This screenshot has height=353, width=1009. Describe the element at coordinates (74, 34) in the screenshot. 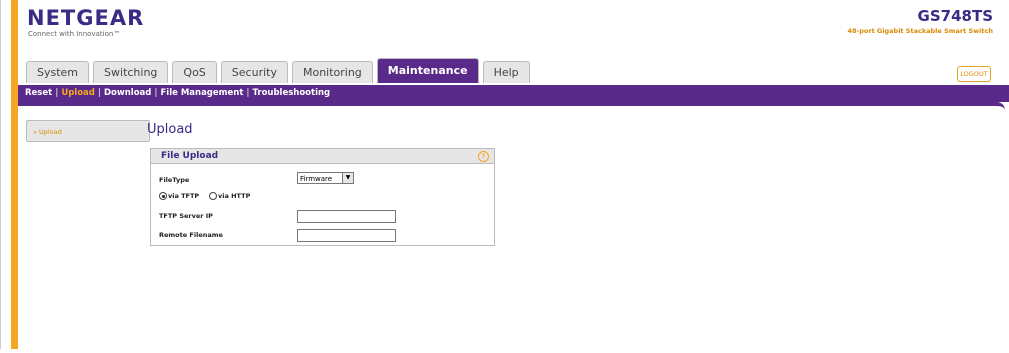

I see `logo-tagline: Connect with Innovation™` at that location.